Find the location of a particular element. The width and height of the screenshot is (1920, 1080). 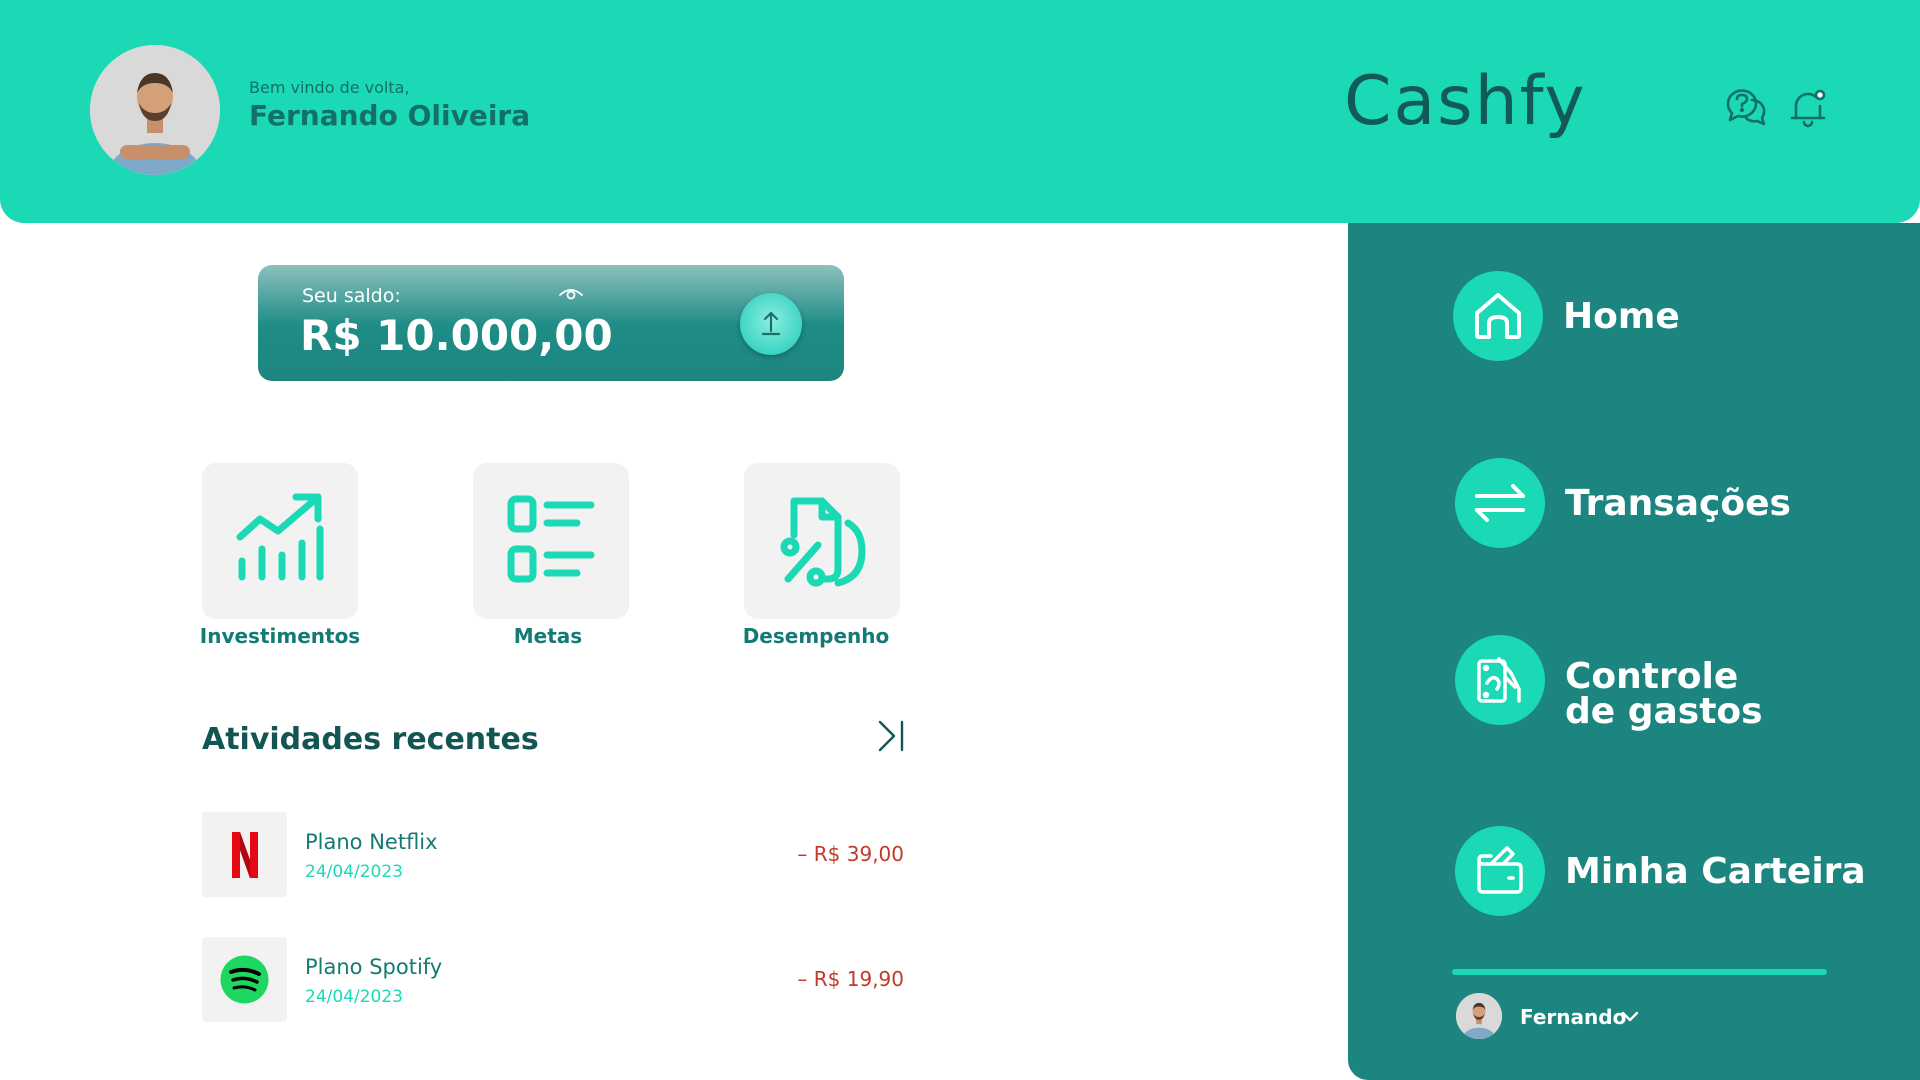

upload-arrow-icon is located at coordinates (771, 323).